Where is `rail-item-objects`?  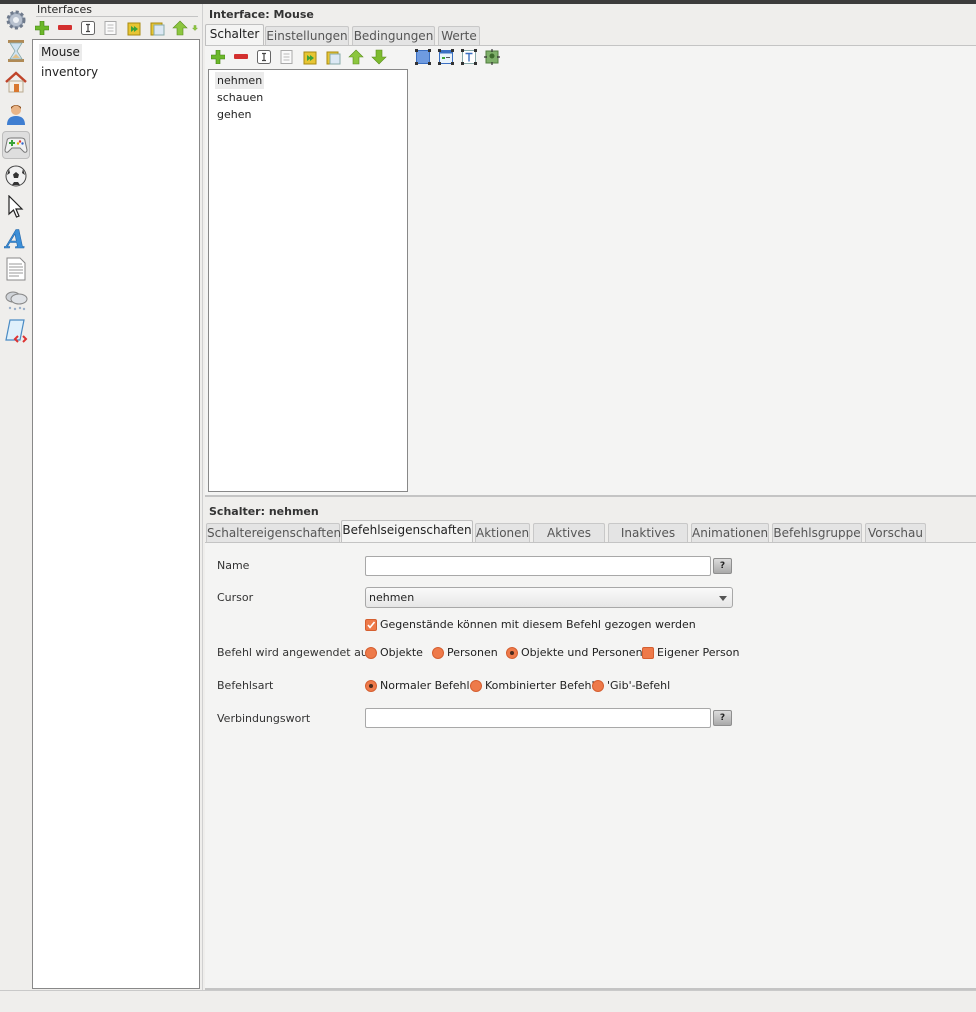 rail-item-objects is located at coordinates (16, 176).